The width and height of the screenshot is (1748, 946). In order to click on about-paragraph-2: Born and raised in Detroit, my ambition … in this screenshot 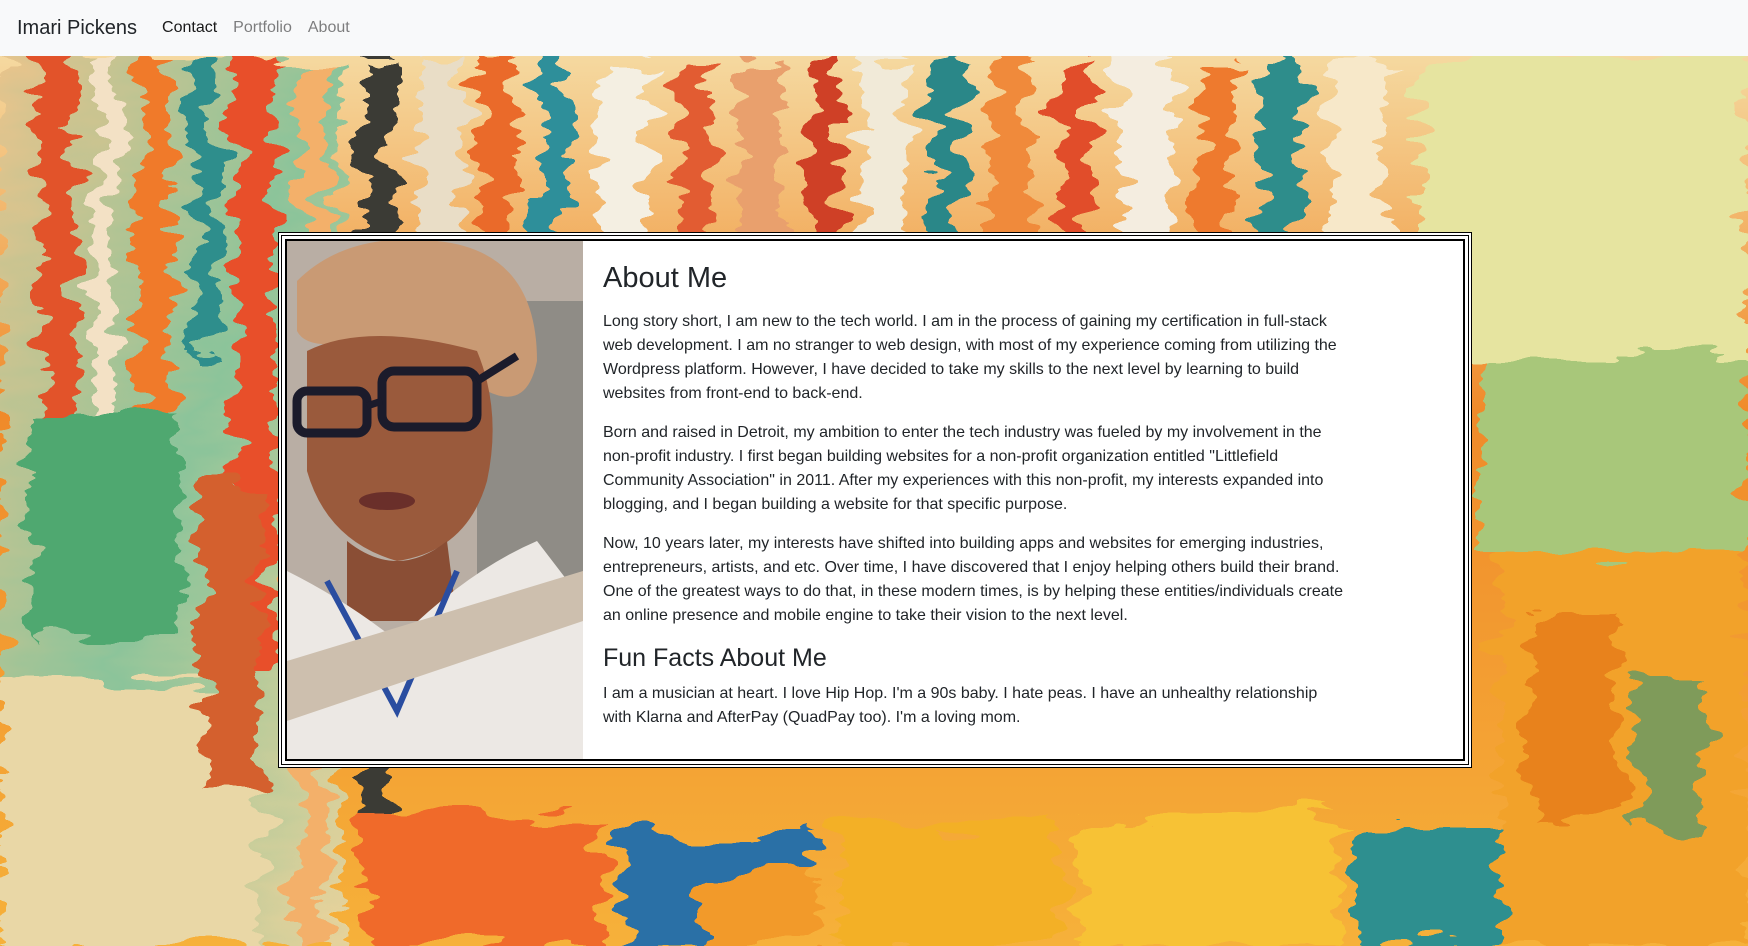, I will do `click(963, 468)`.